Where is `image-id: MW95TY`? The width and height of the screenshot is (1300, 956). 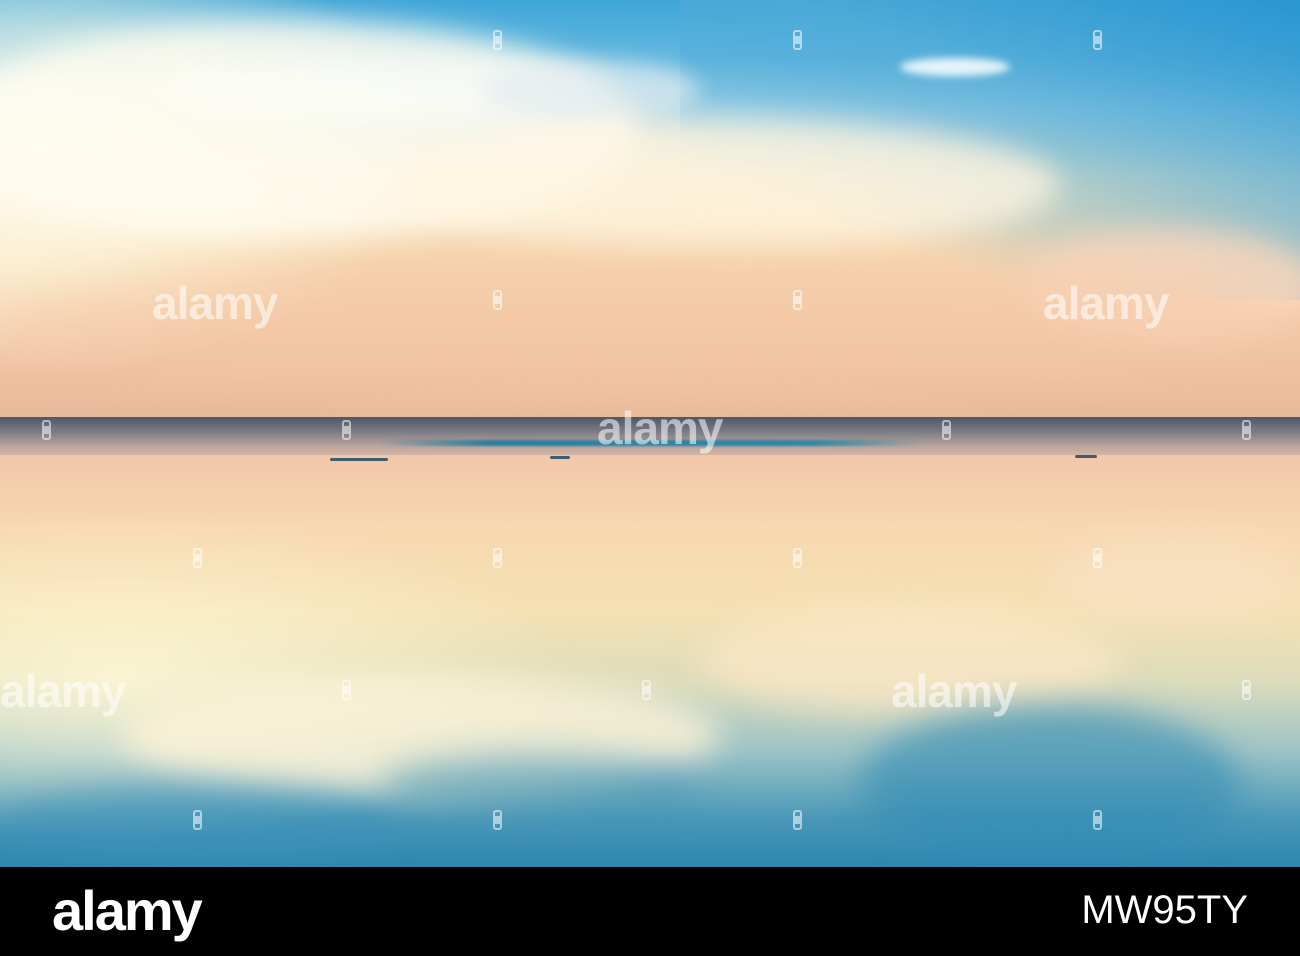
image-id: MW95TY is located at coordinates (1164, 910).